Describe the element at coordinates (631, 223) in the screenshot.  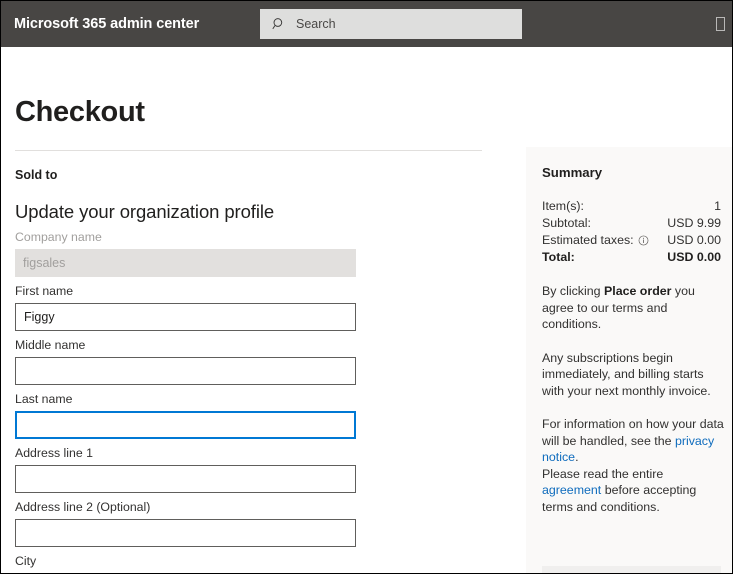
I see `summary-row: Subtotal: USD 9.99` at that location.